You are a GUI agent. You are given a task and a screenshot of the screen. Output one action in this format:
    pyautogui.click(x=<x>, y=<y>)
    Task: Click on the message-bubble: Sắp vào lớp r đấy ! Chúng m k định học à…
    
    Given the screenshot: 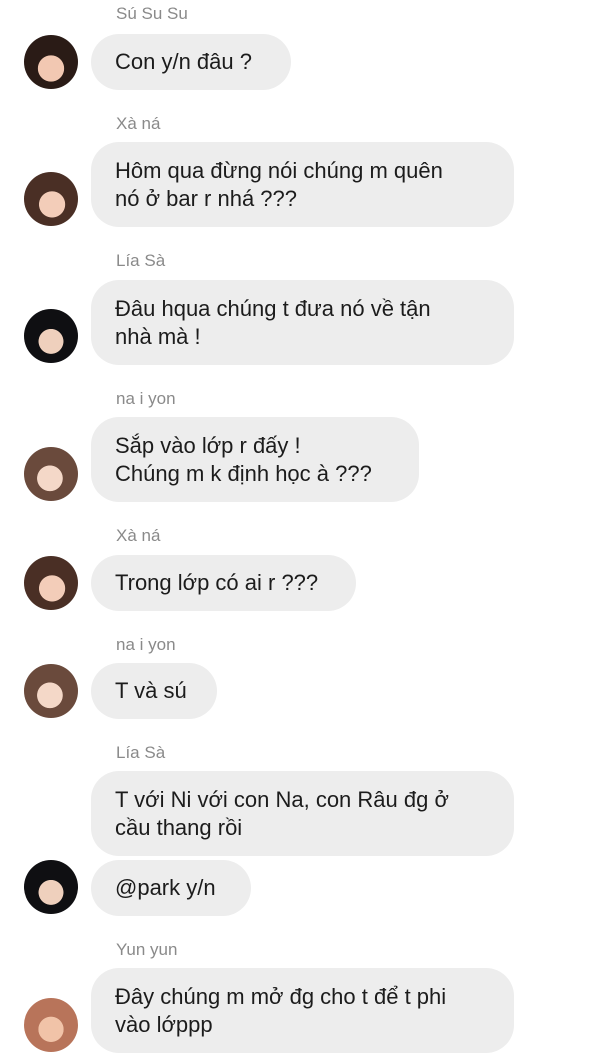 What is the action you would take?
    pyautogui.click(x=255, y=459)
    